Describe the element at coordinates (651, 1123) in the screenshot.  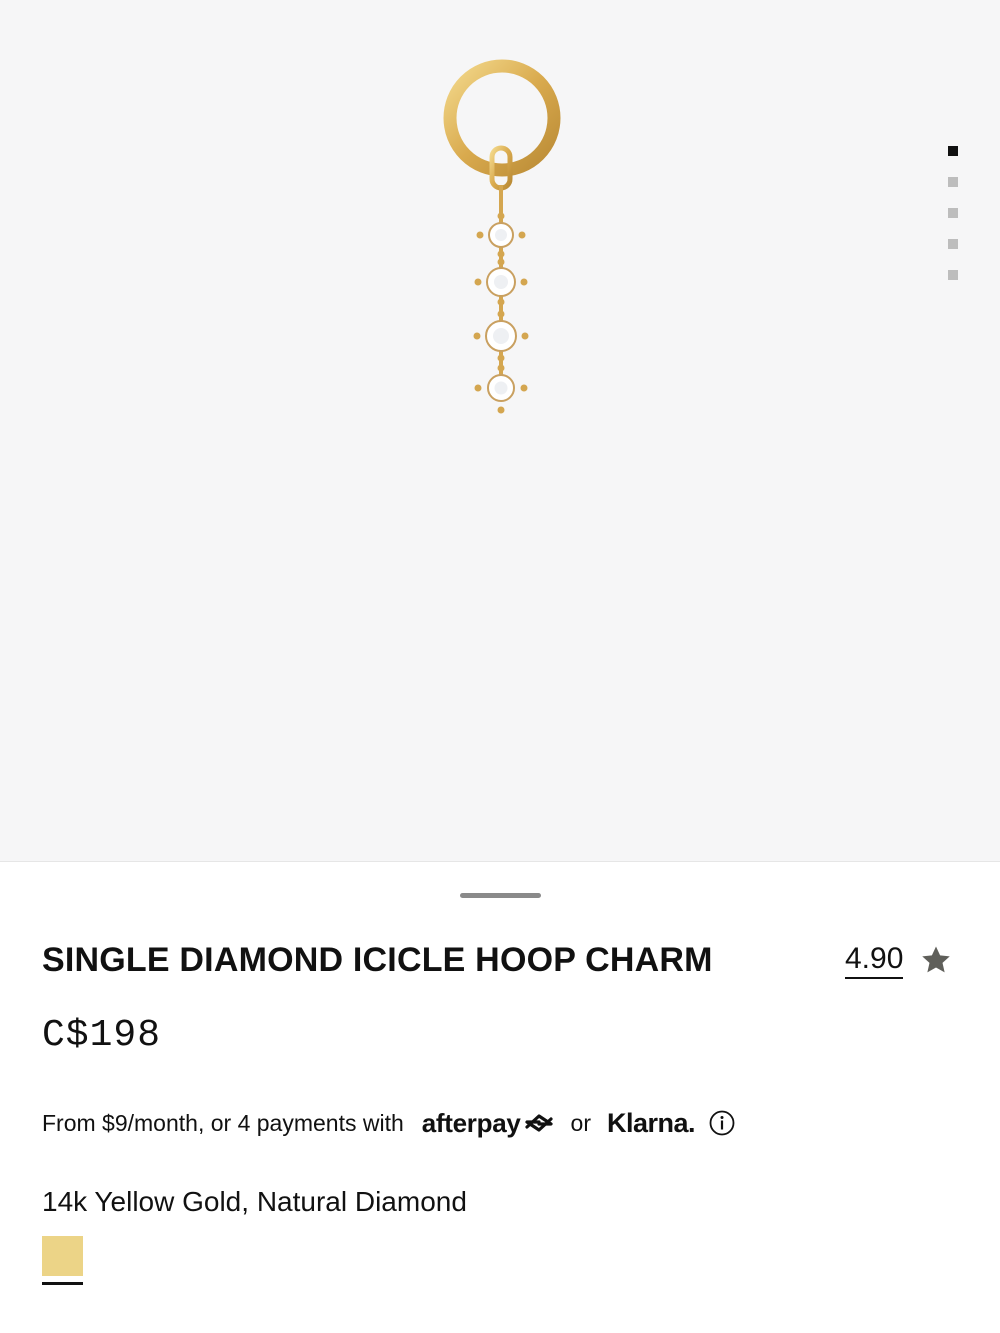
I see `klarna-logo: Klarna.` at that location.